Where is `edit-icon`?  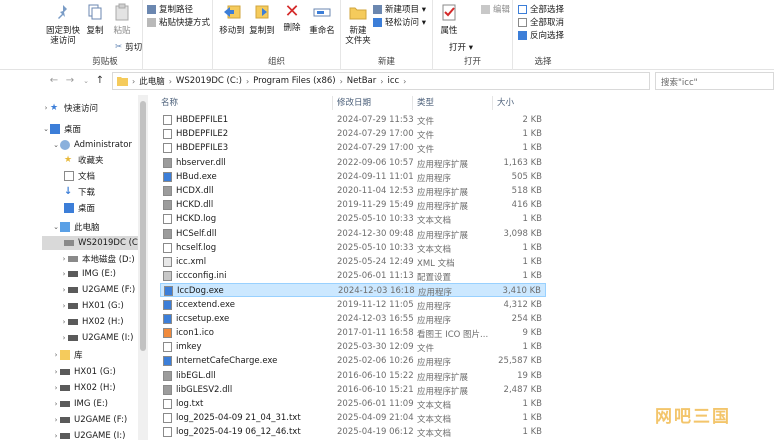 edit-icon is located at coordinates (485, 9).